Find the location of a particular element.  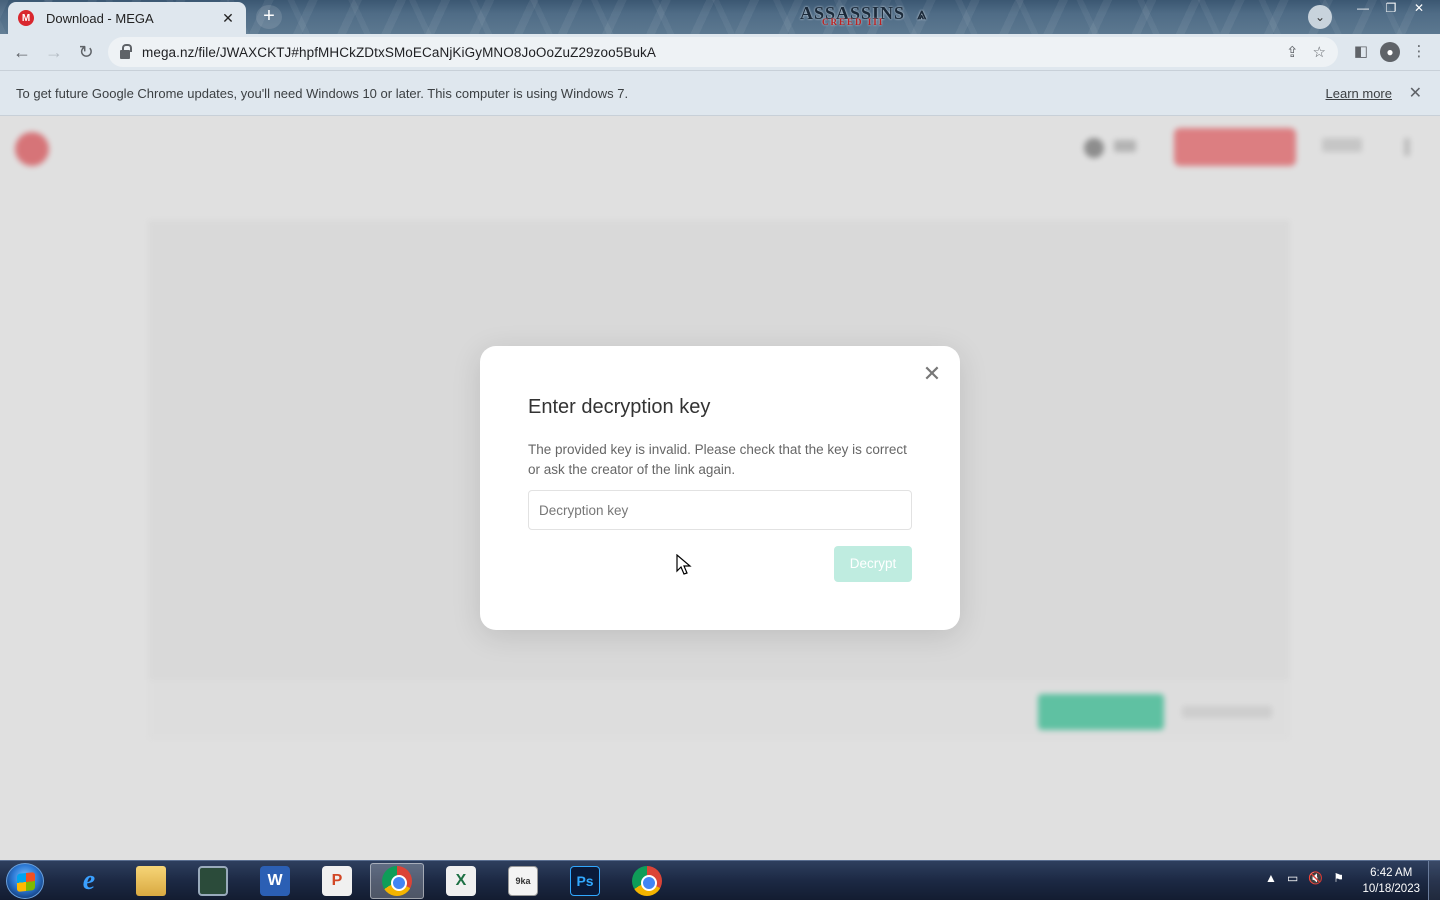

taskbar-system-monitor is located at coordinates (213, 881).